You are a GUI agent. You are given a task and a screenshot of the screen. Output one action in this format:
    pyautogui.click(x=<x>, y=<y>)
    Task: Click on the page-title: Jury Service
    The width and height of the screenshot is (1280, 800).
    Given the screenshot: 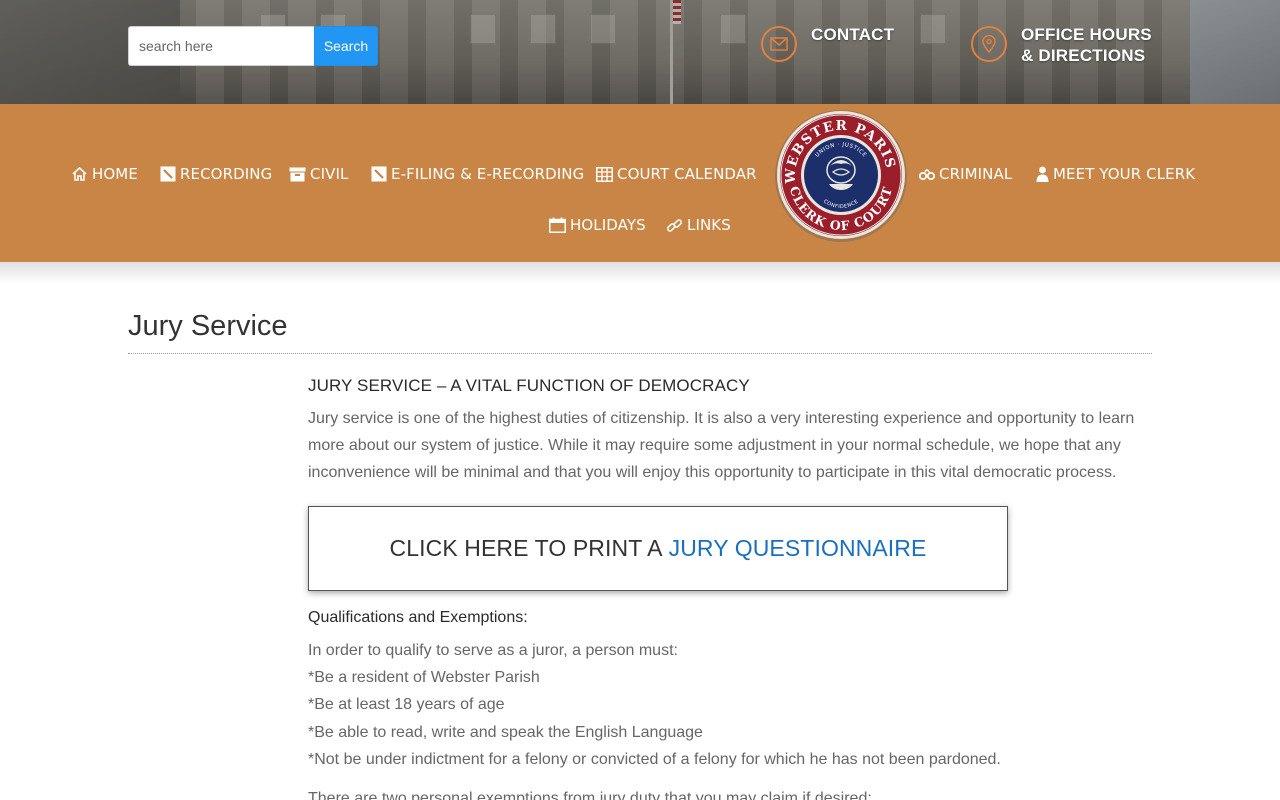 What is the action you would take?
    pyautogui.click(x=208, y=326)
    